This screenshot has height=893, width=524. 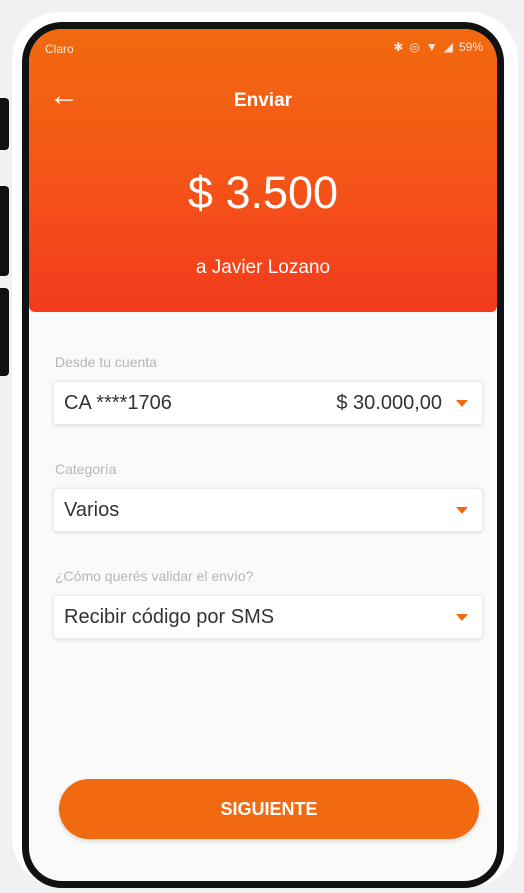 I want to click on carrier-name: Claro, so click(x=59, y=49).